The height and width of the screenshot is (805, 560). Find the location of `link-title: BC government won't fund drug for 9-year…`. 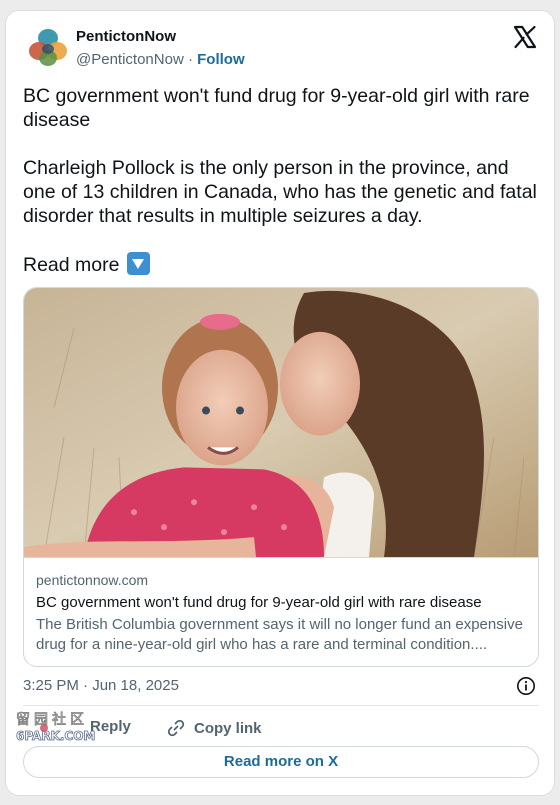

link-title: BC government won't fund drug for 9-year… is located at coordinates (259, 602).